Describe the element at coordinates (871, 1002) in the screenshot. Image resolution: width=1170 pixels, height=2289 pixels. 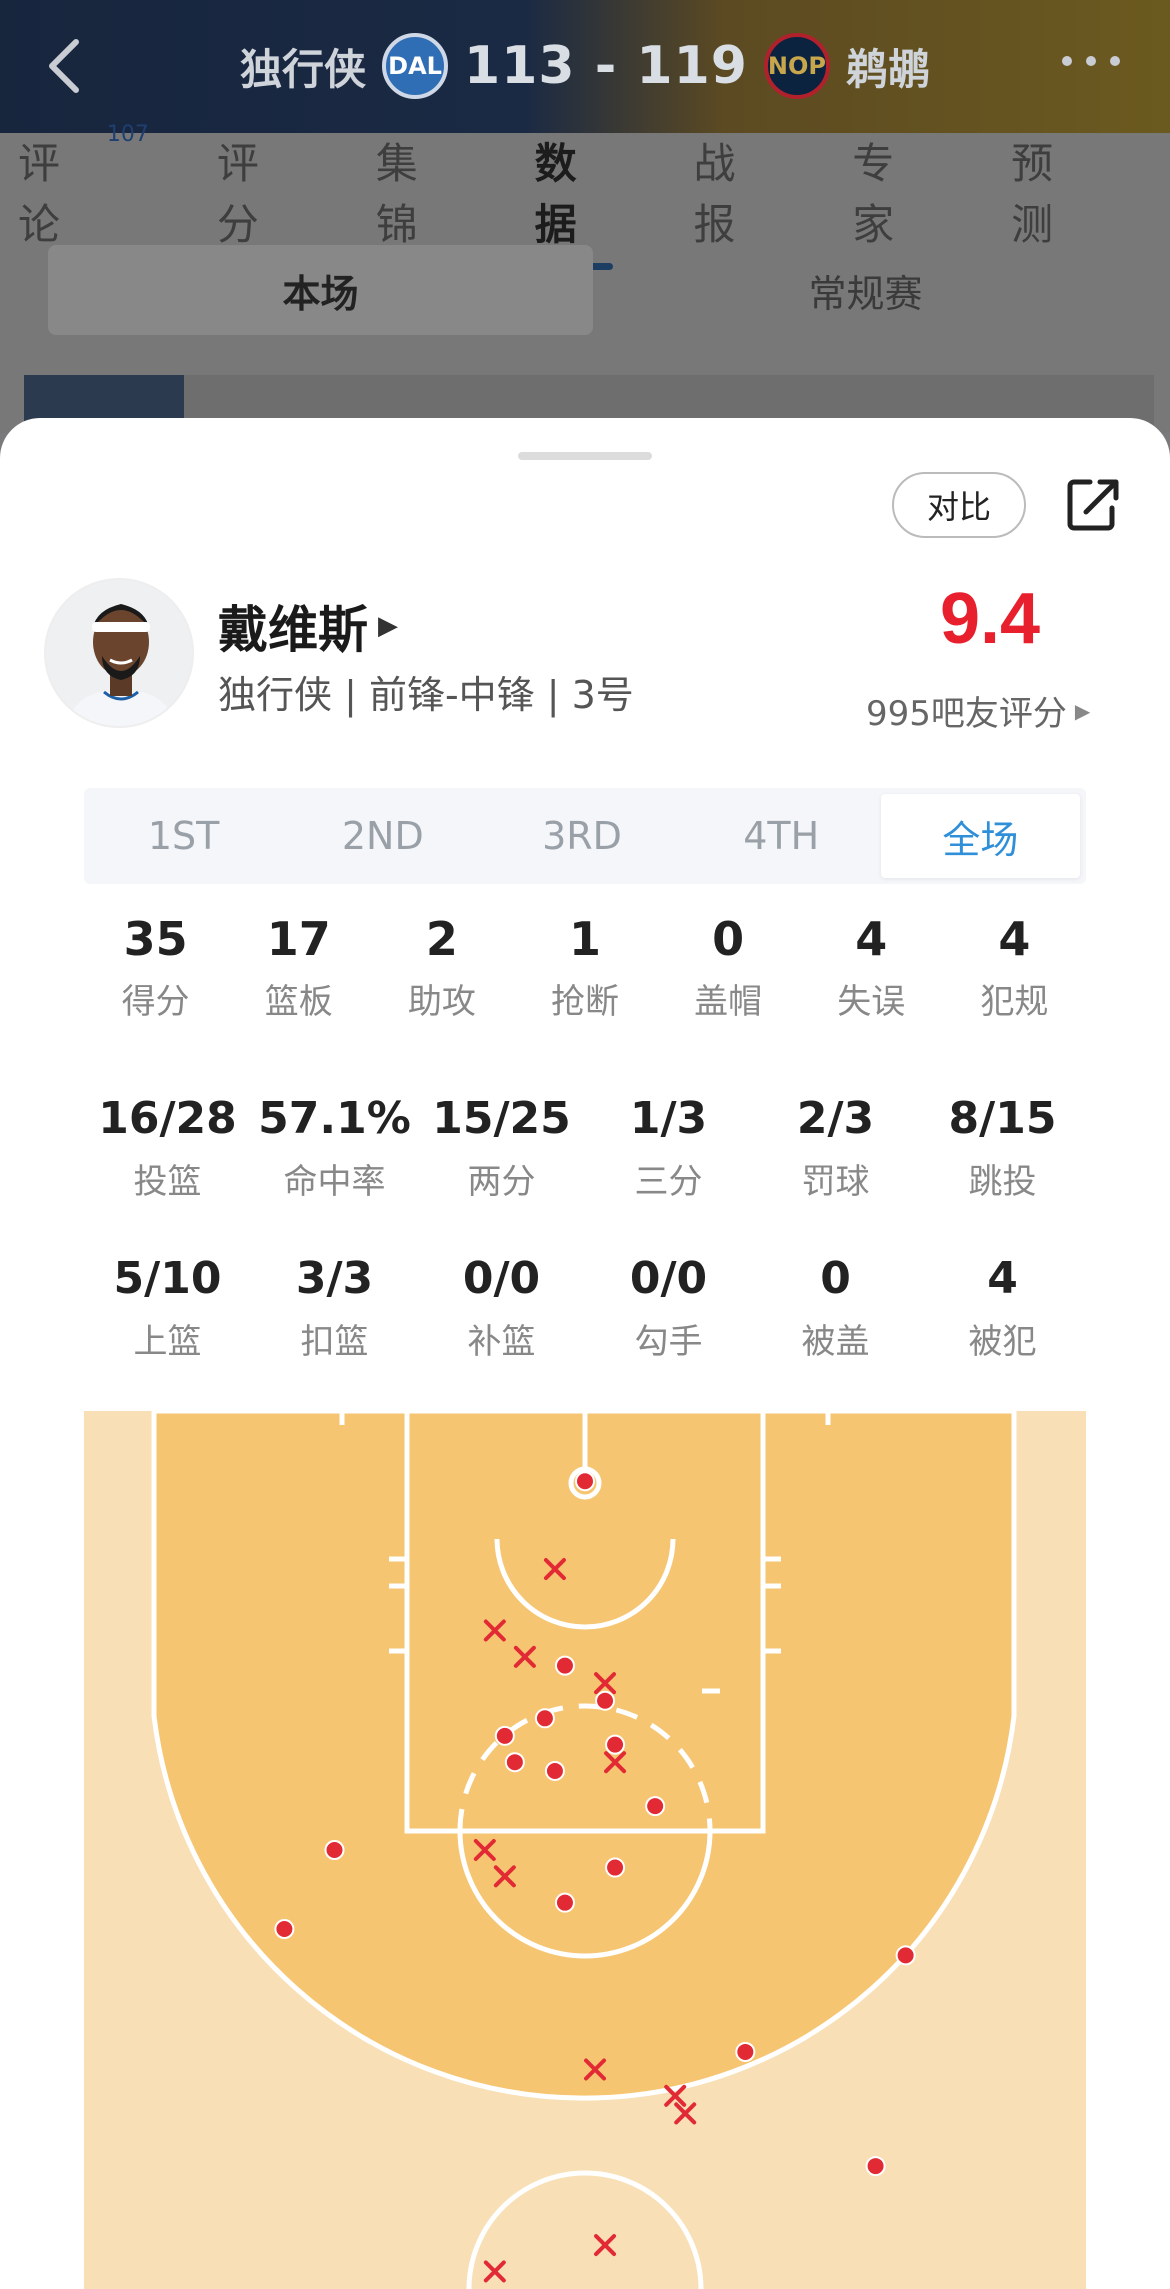
I see `stat-label: 失误` at that location.